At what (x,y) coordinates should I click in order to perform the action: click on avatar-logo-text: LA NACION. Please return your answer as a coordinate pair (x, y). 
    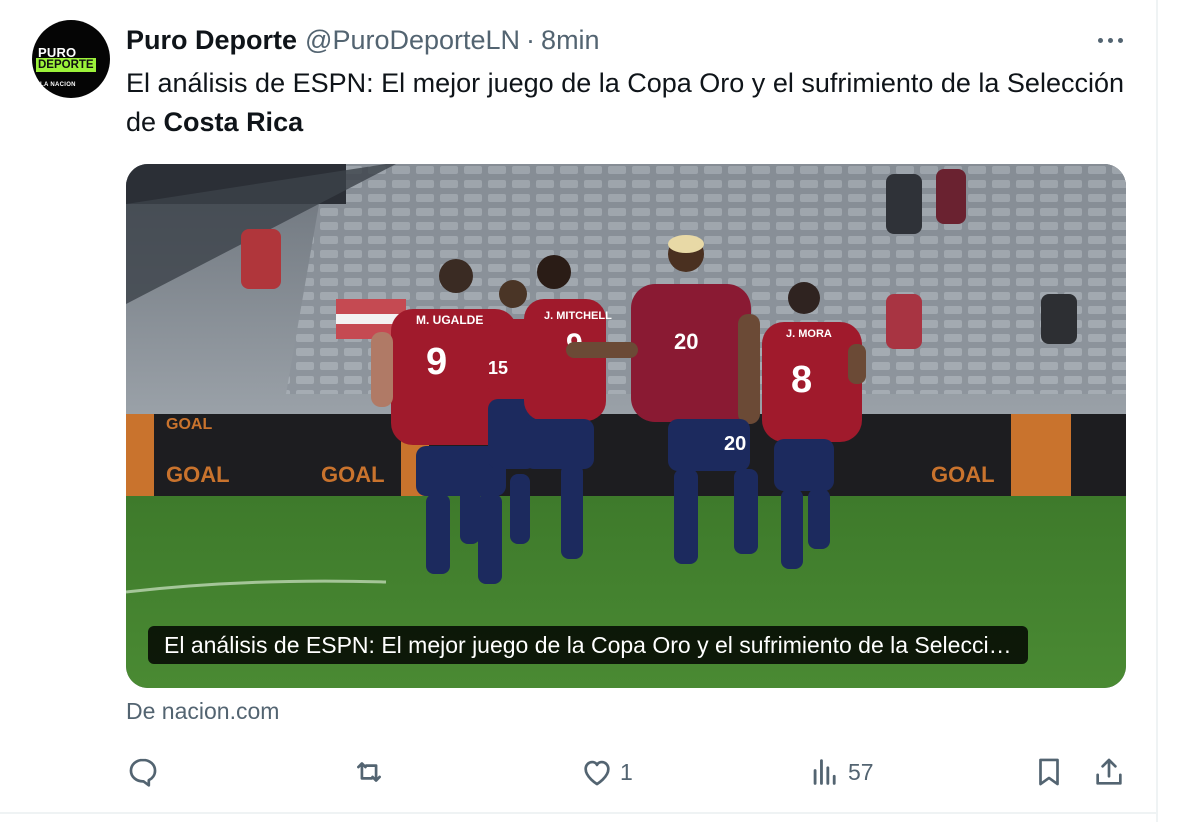
    Looking at the image, I should click on (58, 85).